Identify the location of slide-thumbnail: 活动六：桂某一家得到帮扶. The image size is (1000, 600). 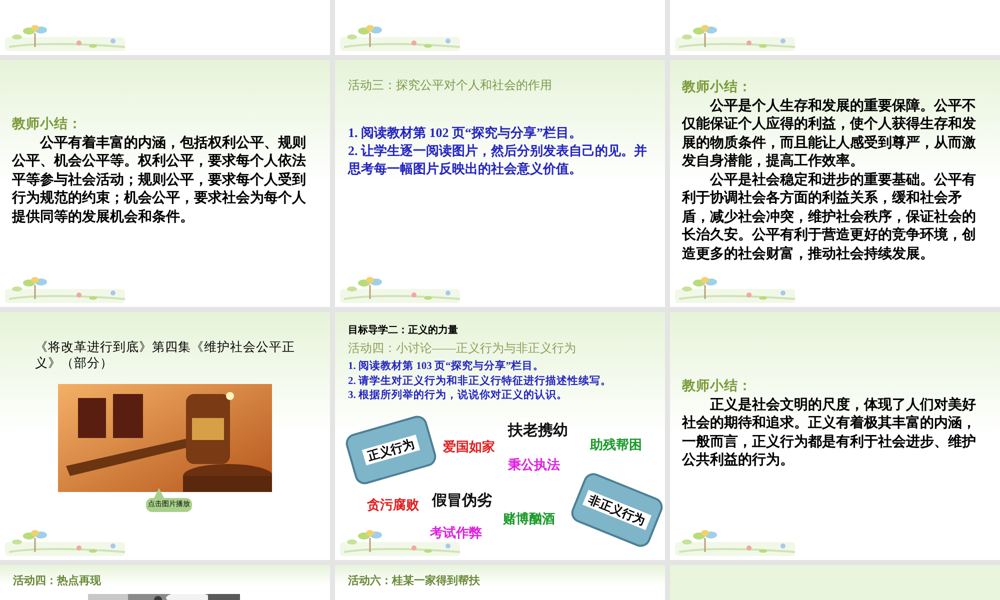
(500, 582).